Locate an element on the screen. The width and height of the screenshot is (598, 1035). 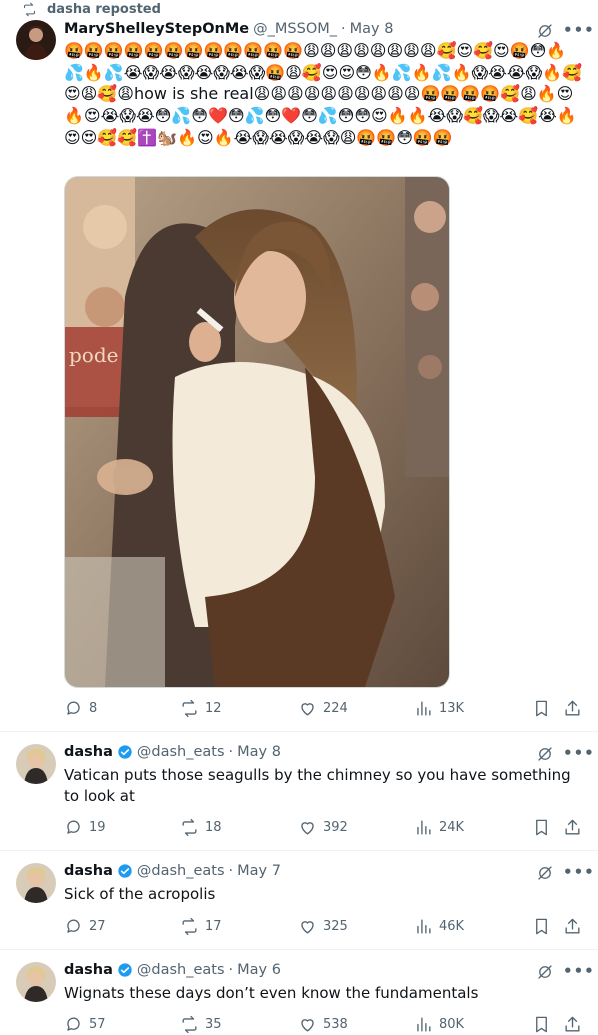
repost-button: 17 is located at coordinates (201, 926).